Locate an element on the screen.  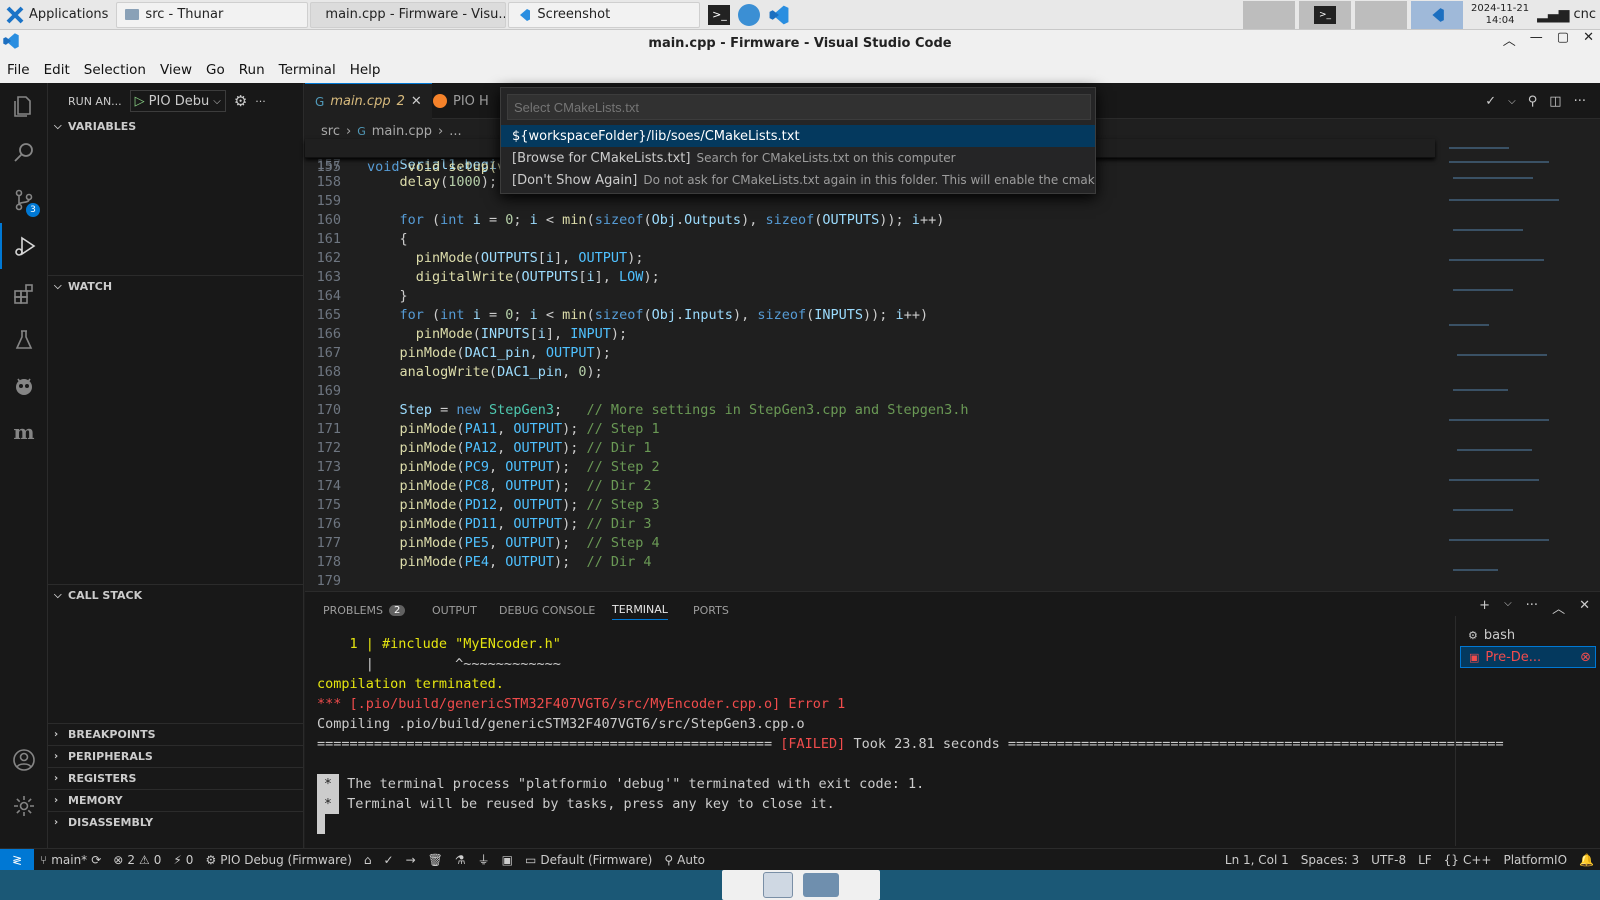
status-auto: ⚲ Auto is located at coordinates (684, 860).